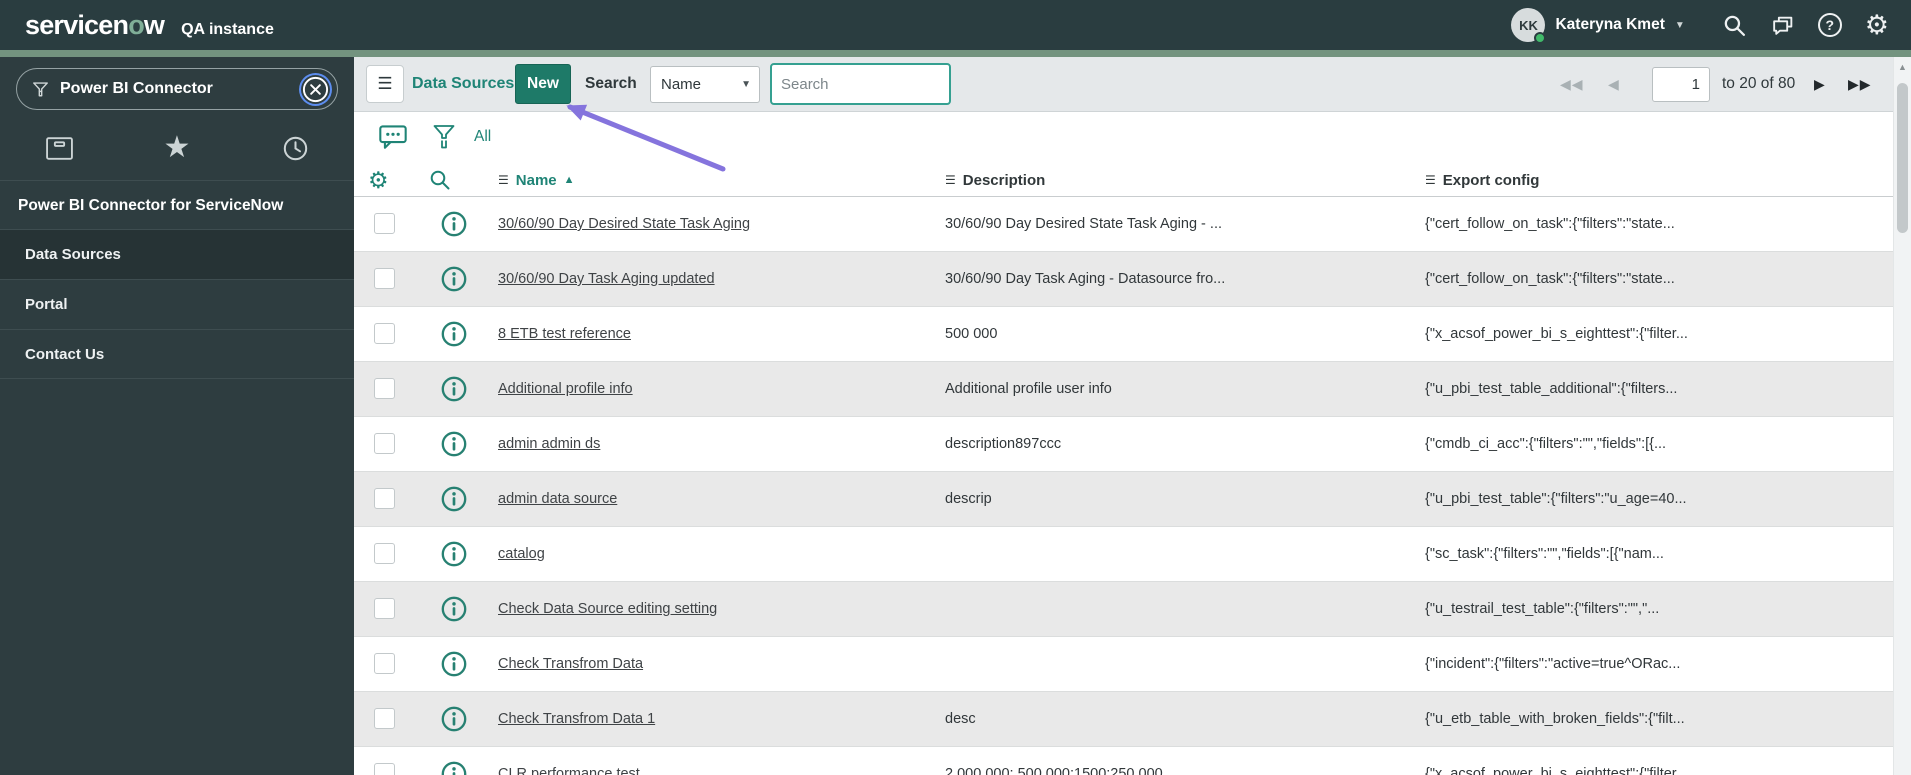  What do you see at coordinates (315, 89) in the screenshot?
I see `clear-filter-button` at bounding box center [315, 89].